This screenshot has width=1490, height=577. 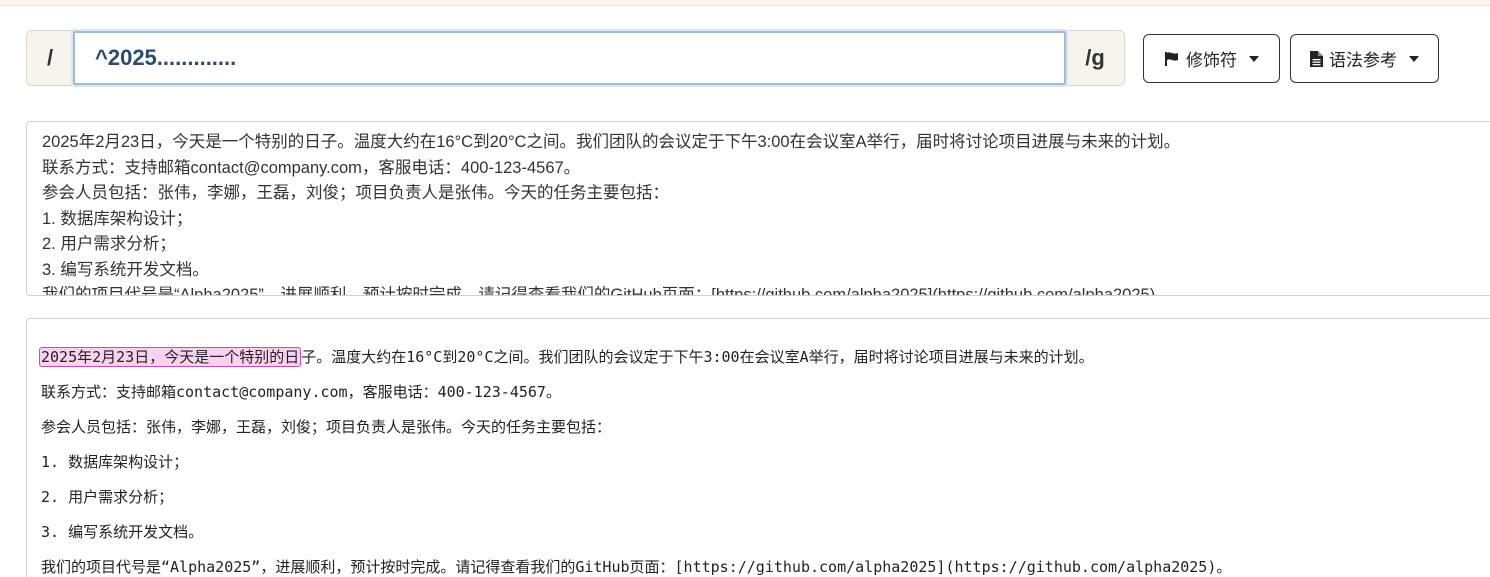 What do you see at coordinates (355, 193) in the screenshot?
I see `source-line: 参会人员包括：张伟，李娜，王磊，刘俊；项目负责人是张伟。今天的任务主要包括：` at bounding box center [355, 193].